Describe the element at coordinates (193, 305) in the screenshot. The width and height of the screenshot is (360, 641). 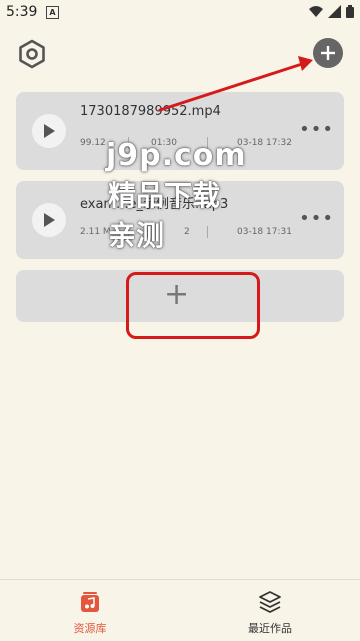
I see `annotation-highlight-box` at that location.